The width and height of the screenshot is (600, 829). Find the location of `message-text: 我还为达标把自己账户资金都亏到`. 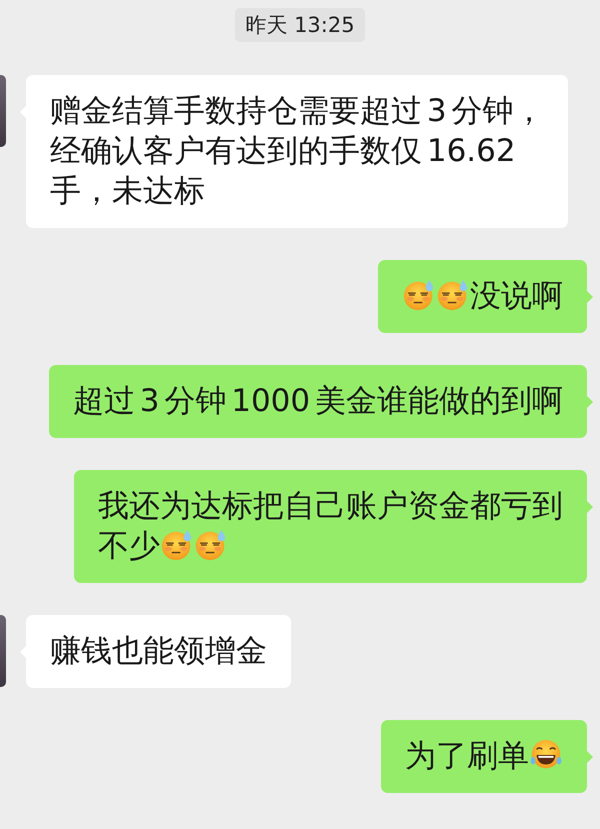

message-text: 我还为达标把自己账户资金都亏到 is located at coordinates (330, 506).